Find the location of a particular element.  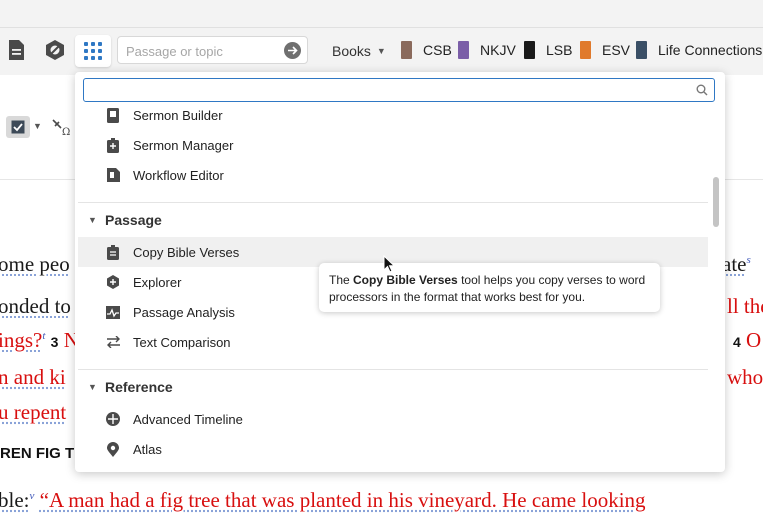

grid-icon is located at coordinates (93, 51).